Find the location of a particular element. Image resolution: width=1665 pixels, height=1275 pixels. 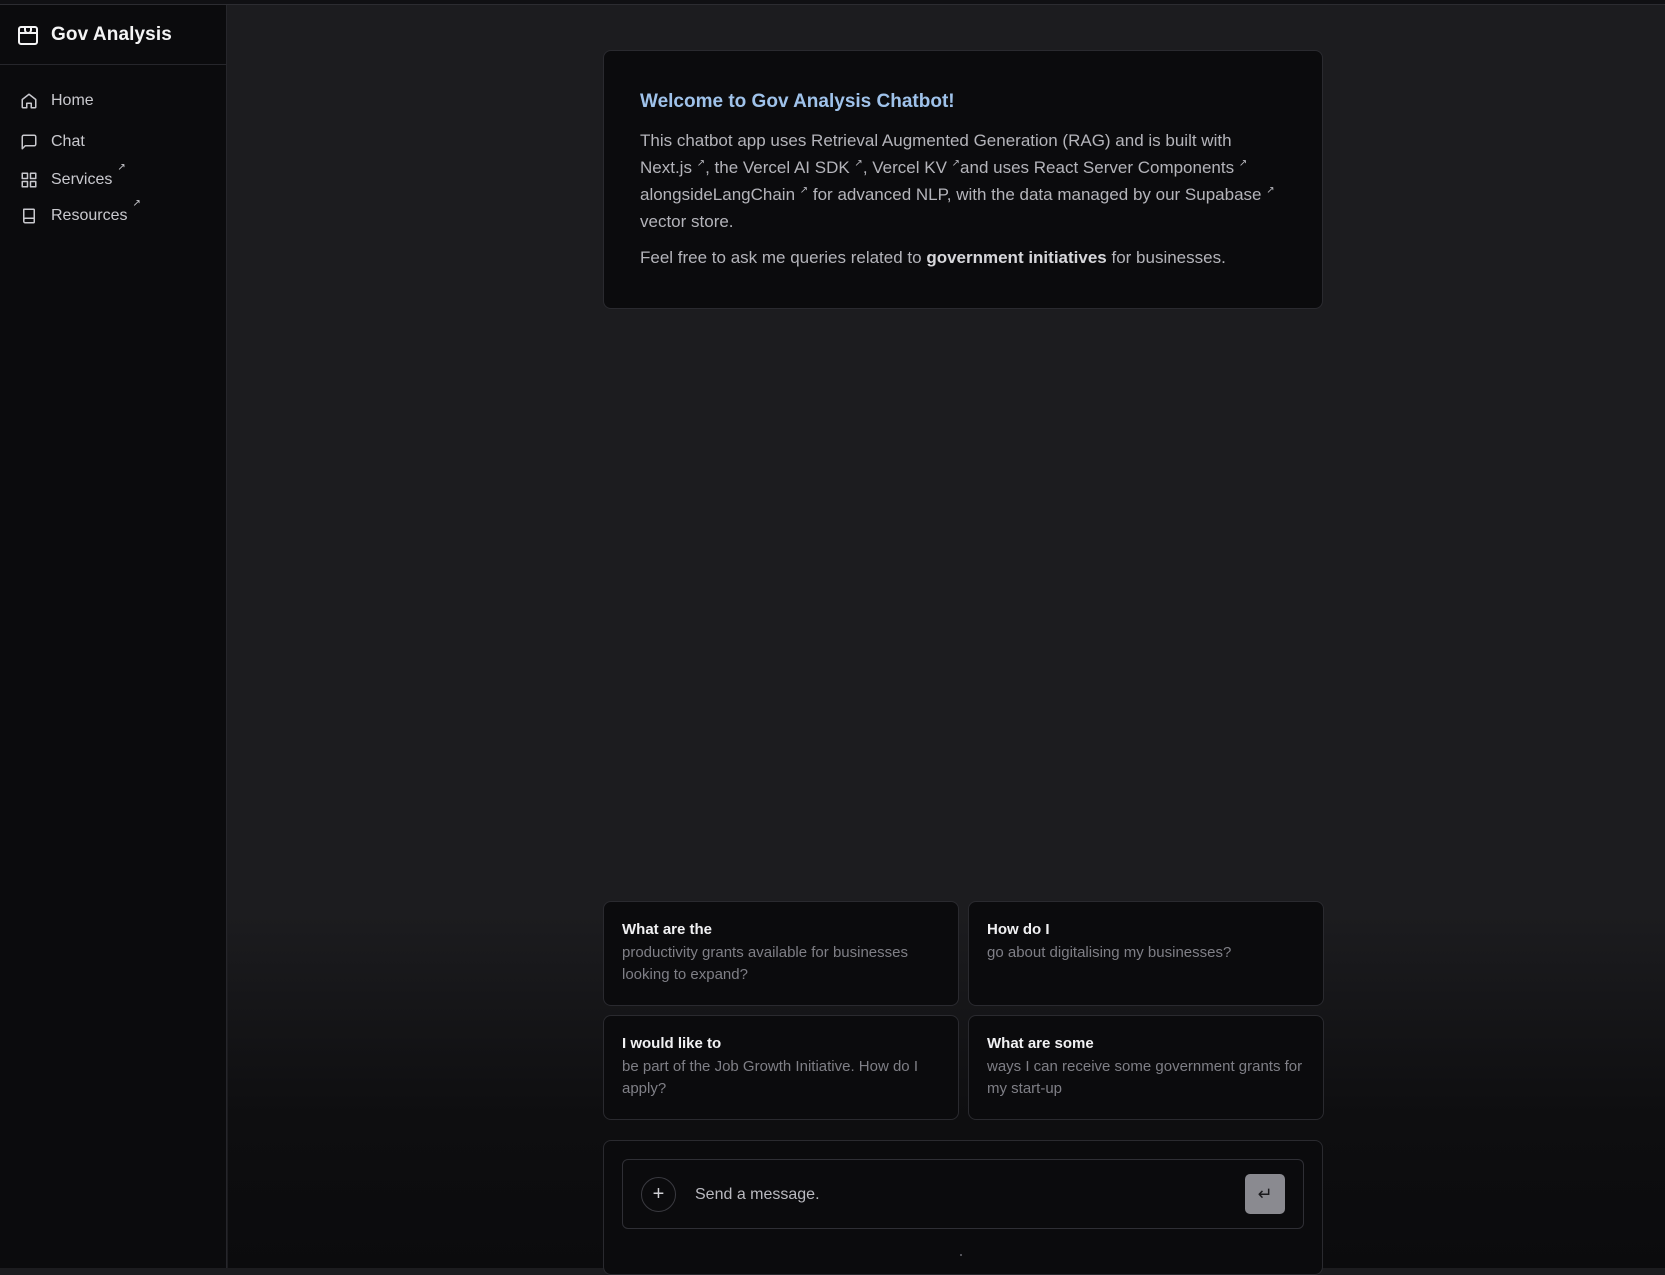

message-input-box: + ↵ is located at coordinates (963, 1194).